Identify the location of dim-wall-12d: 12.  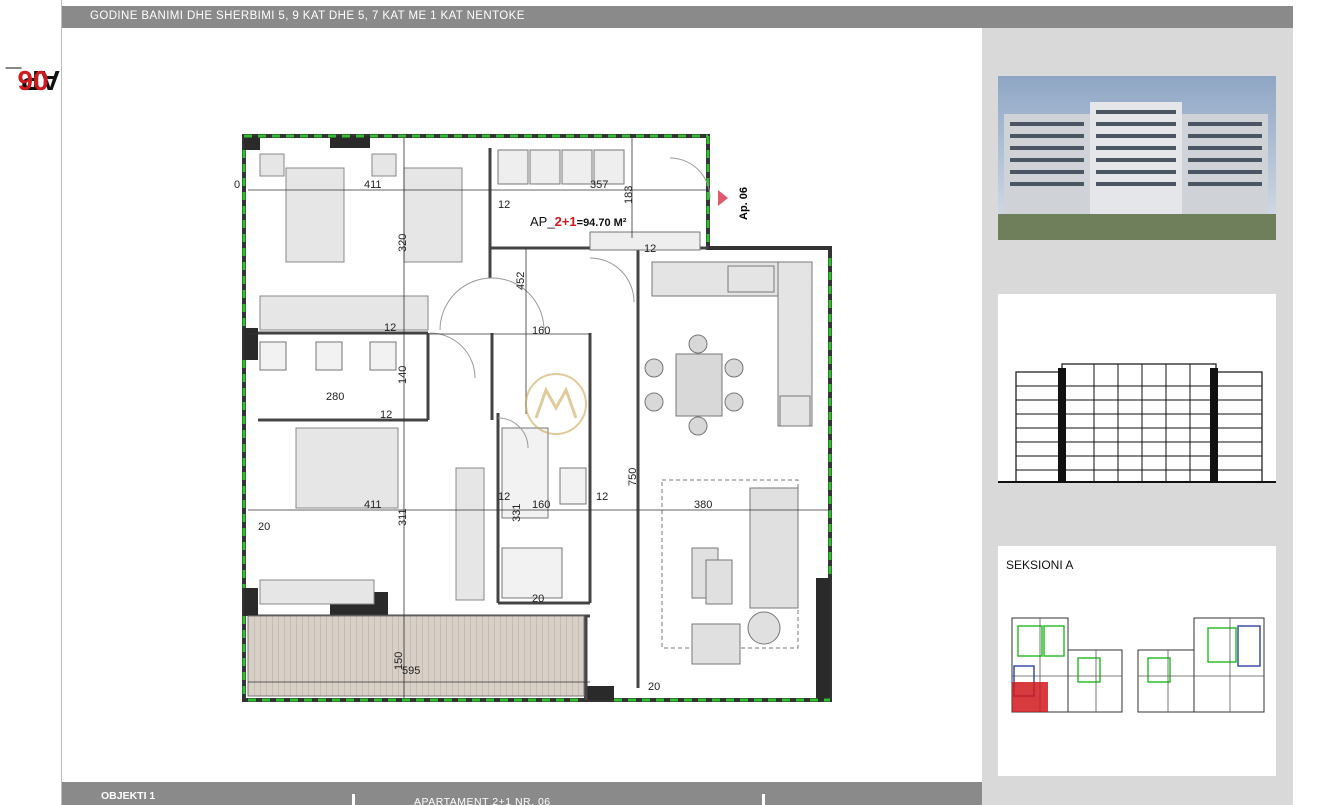
(386, 415).